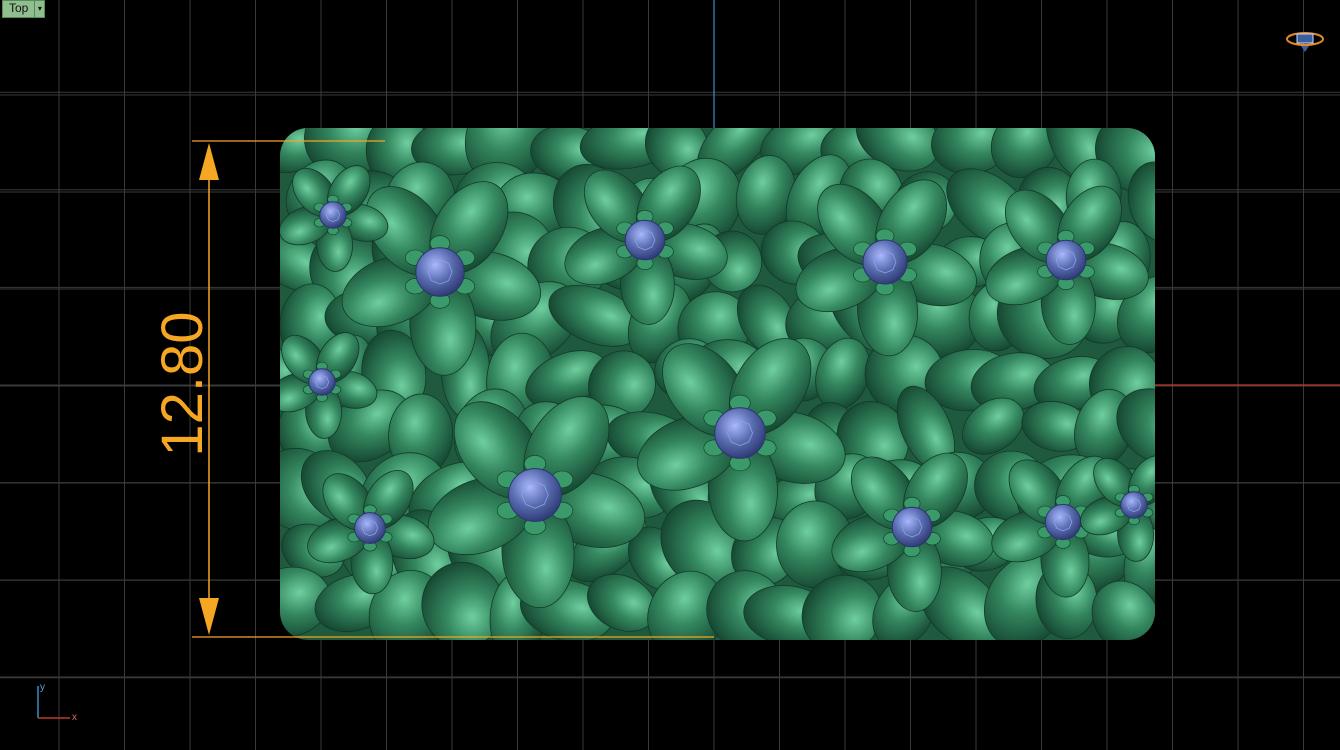 The width and height of the screenshot is (1340, 750). I want to click on view-pointer, so click(1305, 49).